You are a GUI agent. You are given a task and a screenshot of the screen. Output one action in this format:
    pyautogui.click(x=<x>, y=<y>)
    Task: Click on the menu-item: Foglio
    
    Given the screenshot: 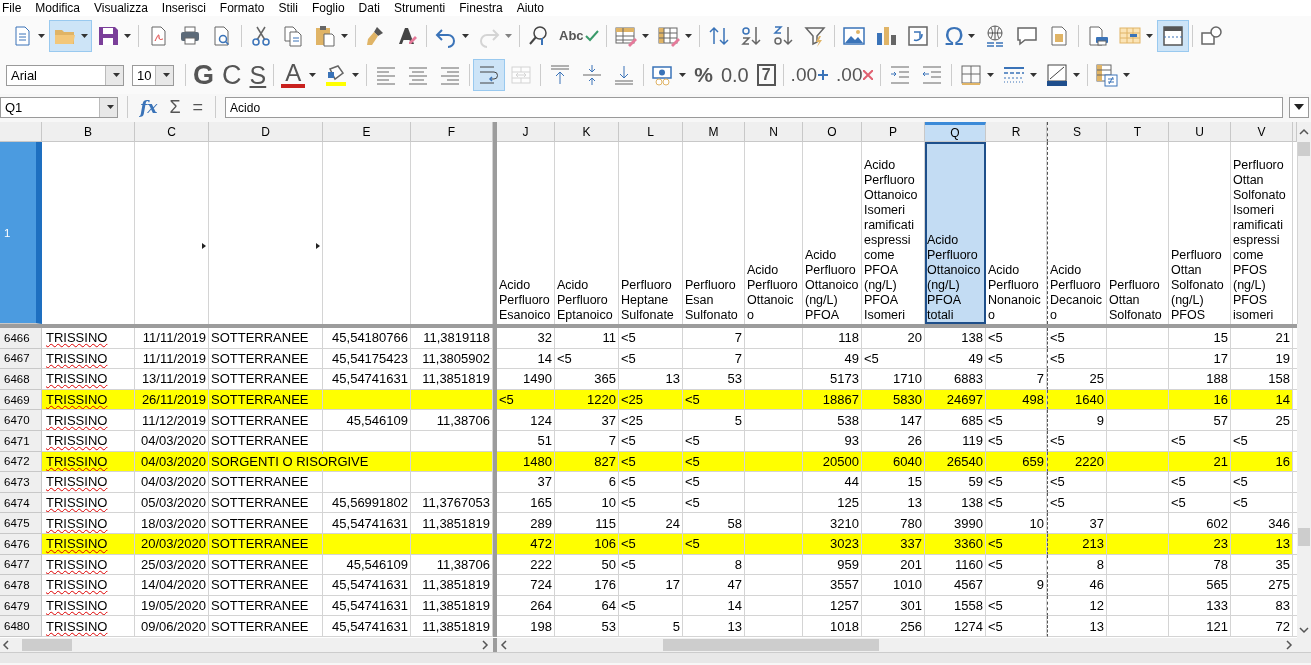 What is the action you would take?
    pyautogui.click(x=331, y=8)
    